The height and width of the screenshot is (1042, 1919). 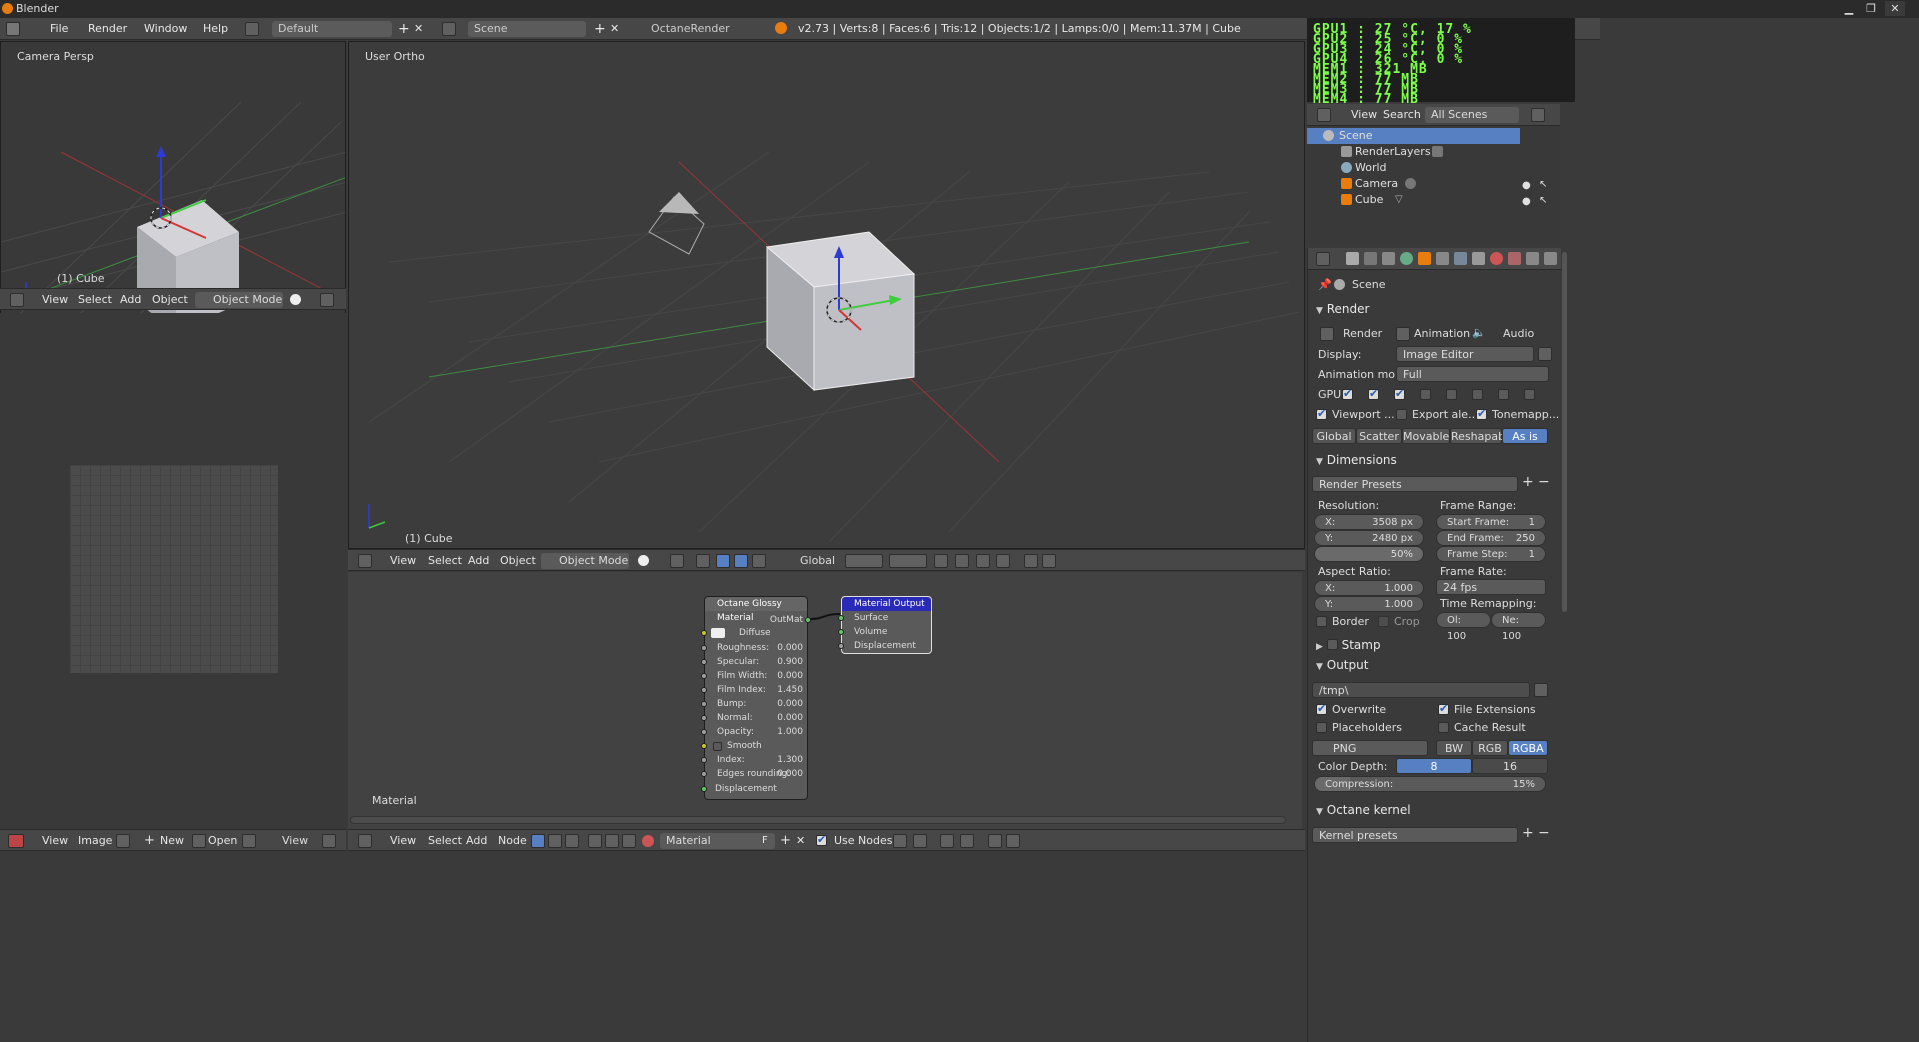 What do you see at coordinates (983, 561) in the screenshot?
I see `snap-icon` at bounding box center [983, 561].